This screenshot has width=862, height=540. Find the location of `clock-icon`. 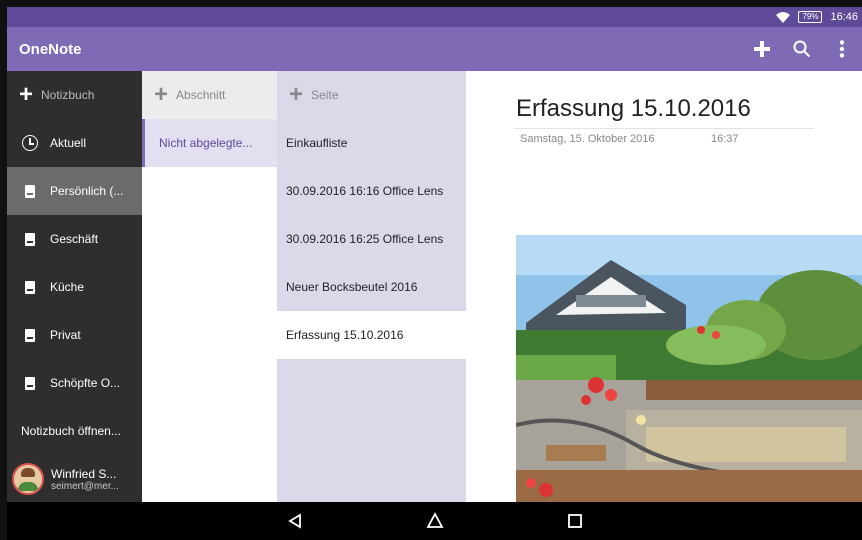

clock-icon is located at coordinates (30, 143).